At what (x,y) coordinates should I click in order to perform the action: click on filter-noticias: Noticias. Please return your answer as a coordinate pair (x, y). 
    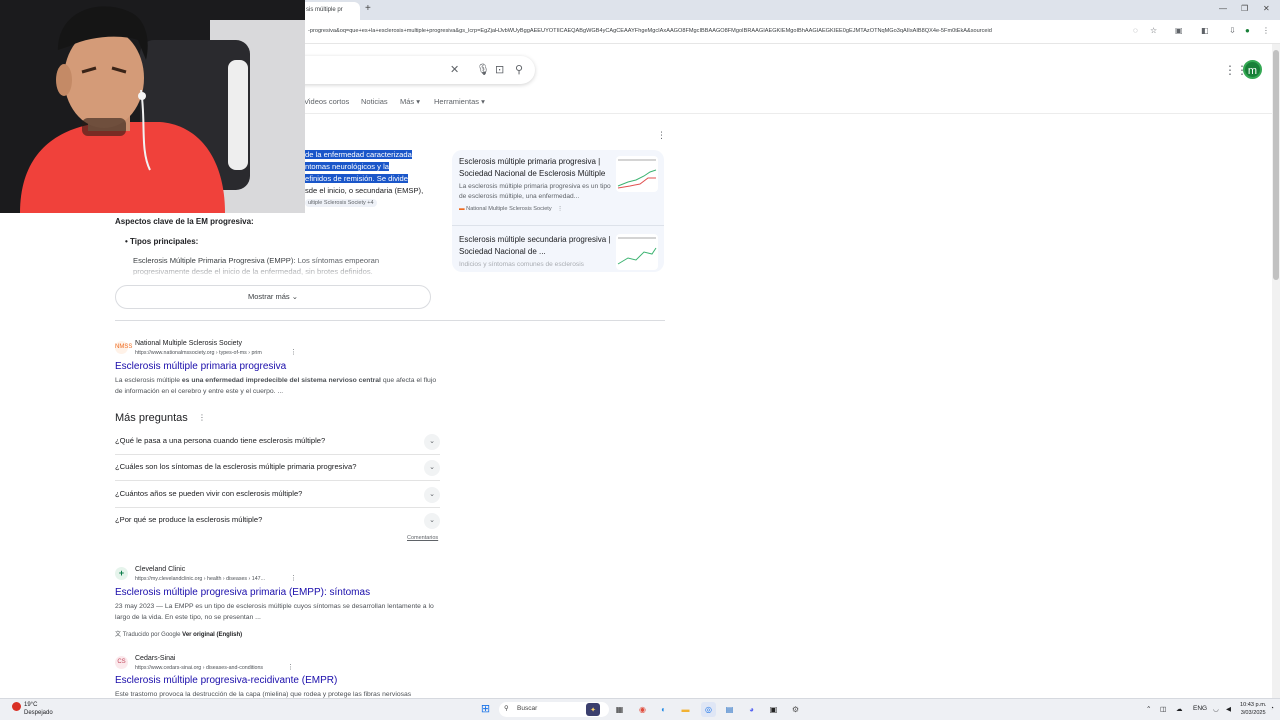
    Looking at the image, I should click on (374, 101).